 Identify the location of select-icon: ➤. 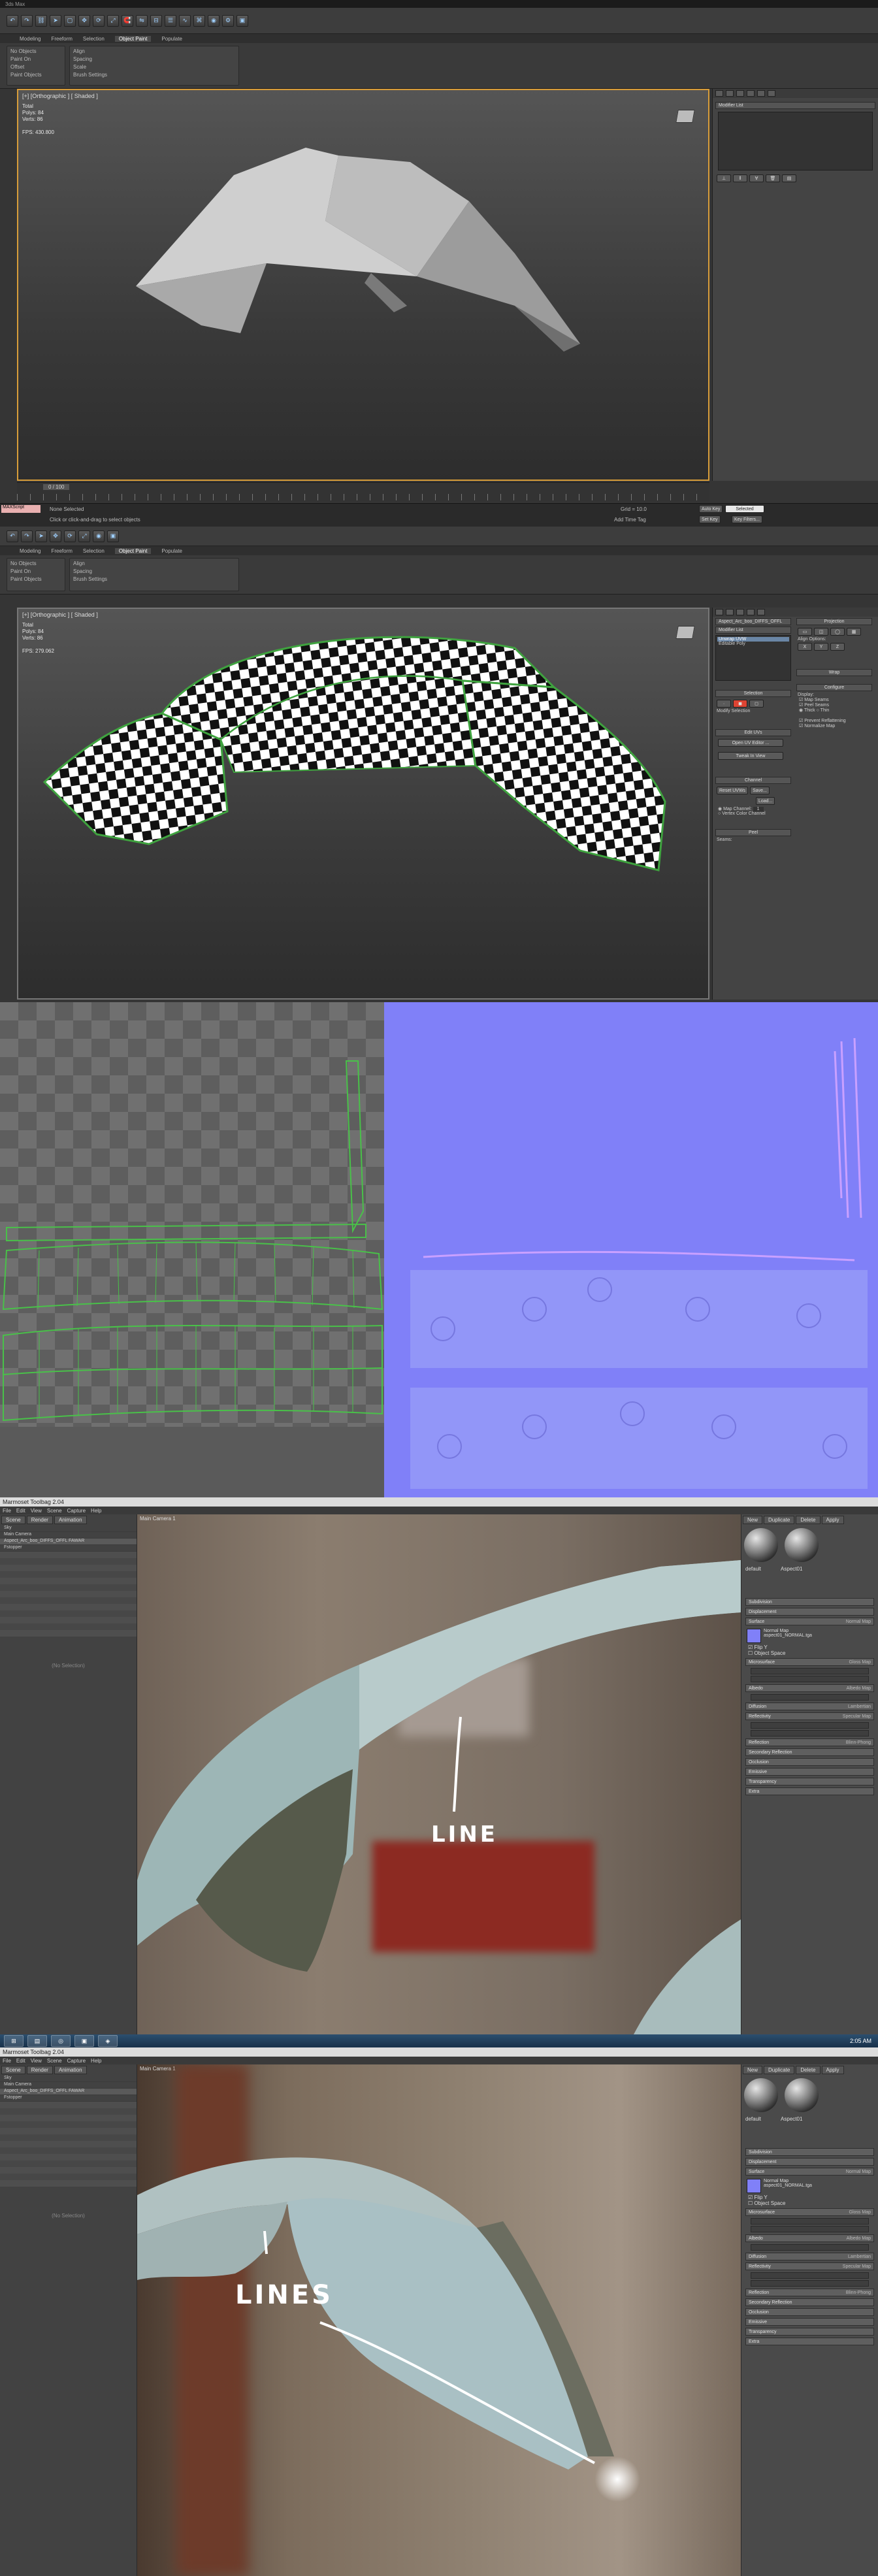
(55, 20).